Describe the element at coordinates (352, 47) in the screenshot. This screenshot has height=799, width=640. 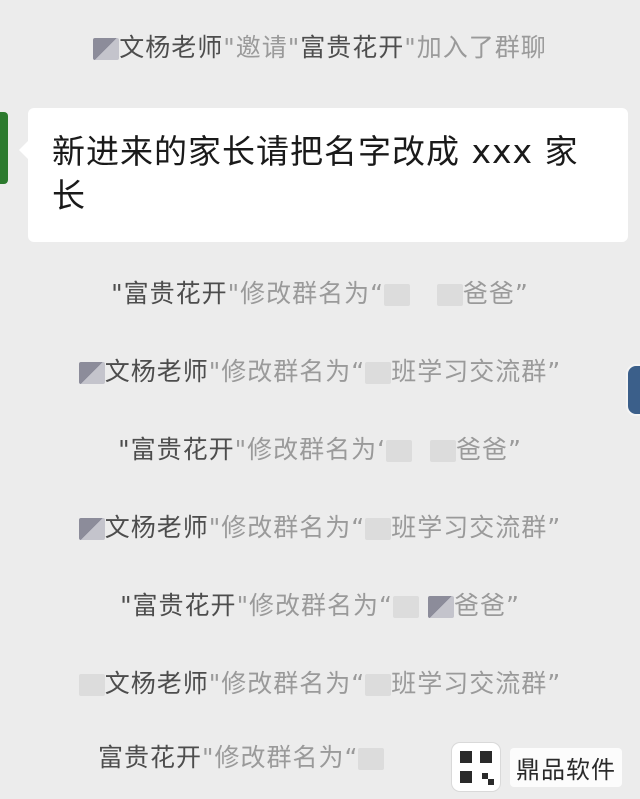
I see `invitee-name: 富贵花开` at that location.